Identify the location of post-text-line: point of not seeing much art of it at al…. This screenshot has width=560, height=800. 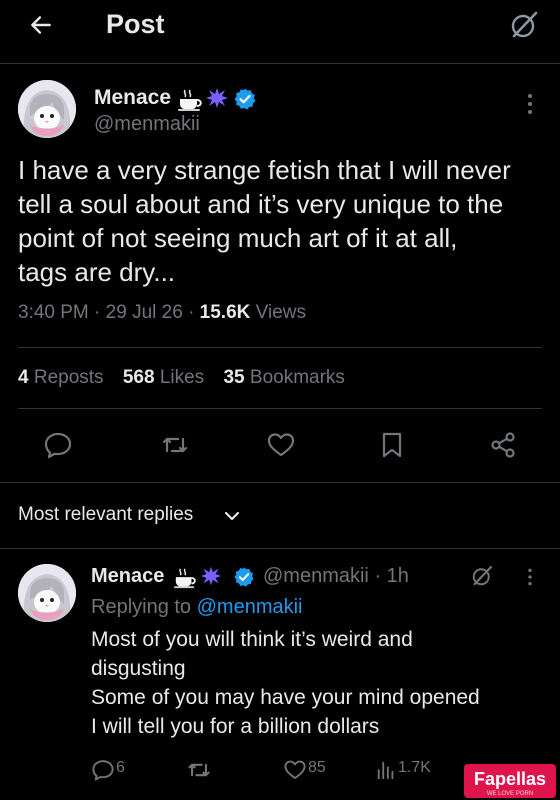
(238, 238).